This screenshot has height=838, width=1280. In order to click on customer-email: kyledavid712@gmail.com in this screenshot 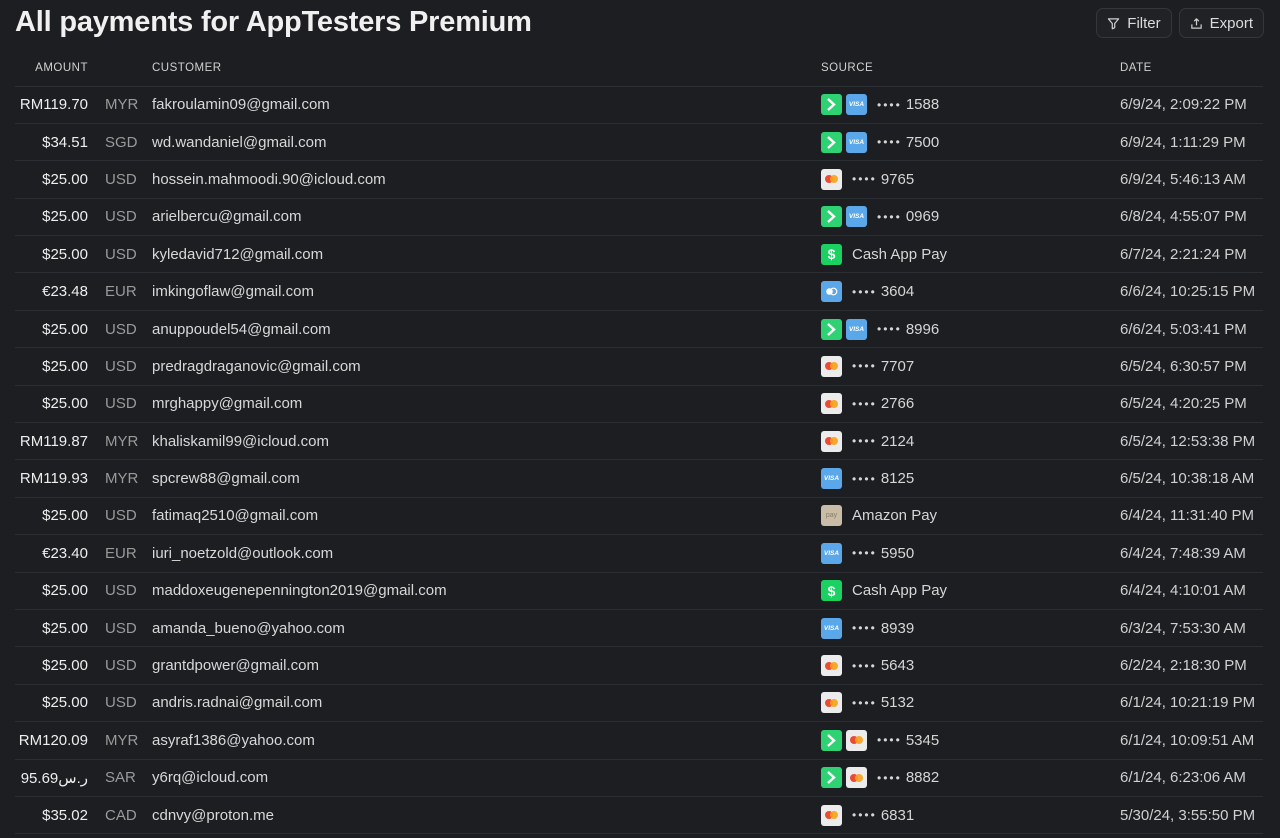, I will do `click(486, 254)`.